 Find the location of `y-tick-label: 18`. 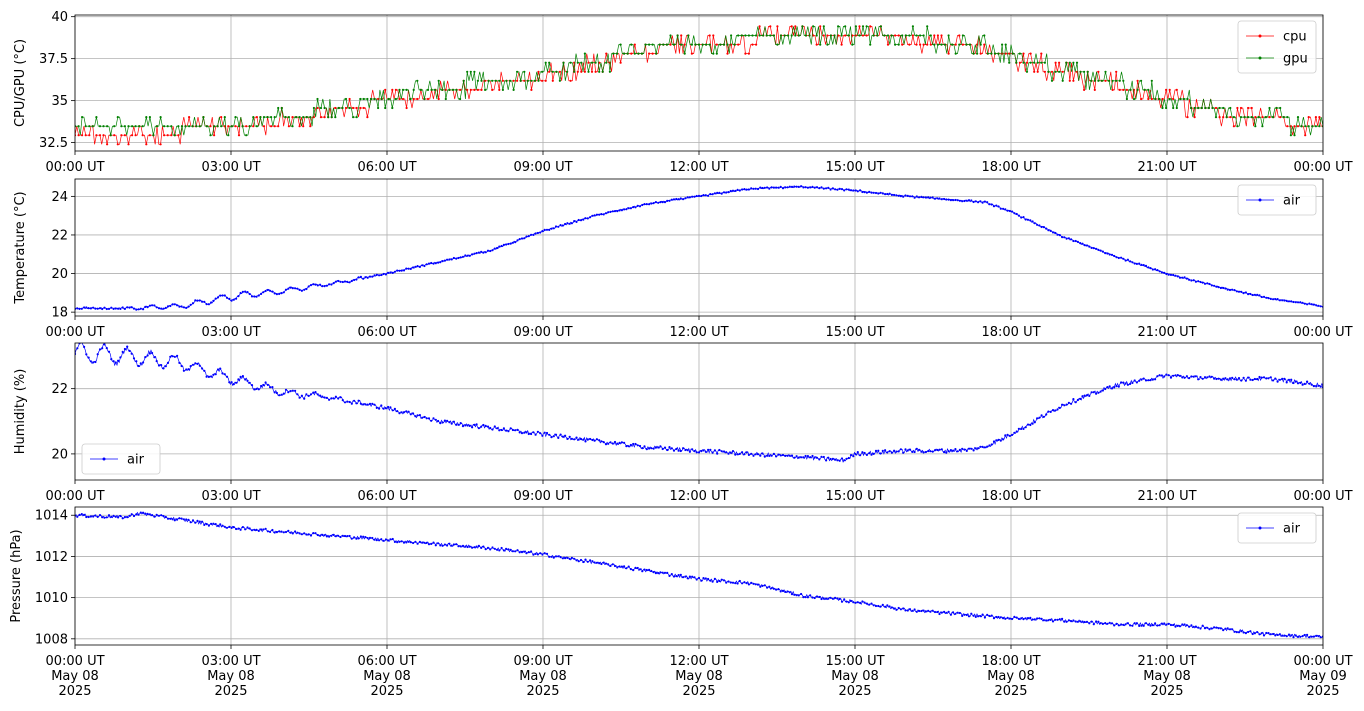

y-tick-label: 18 is located at coordinates (59, 313).